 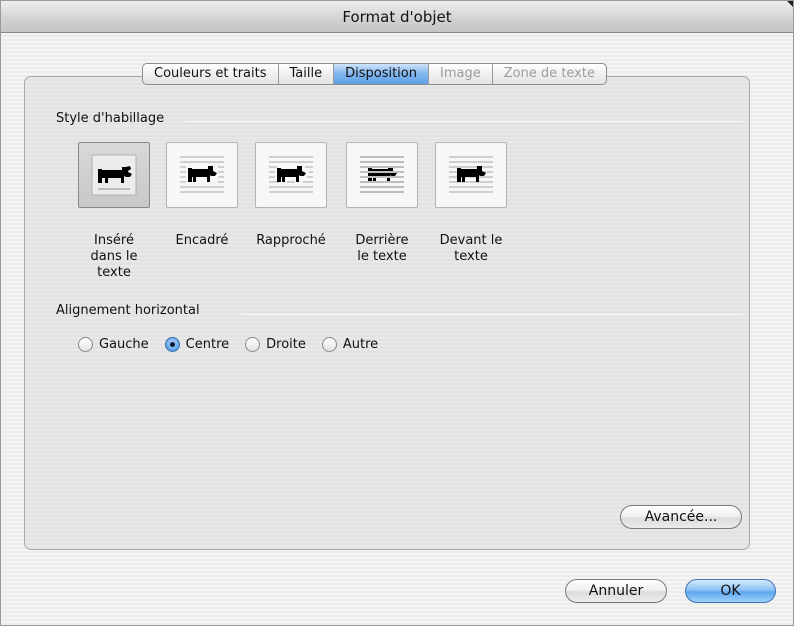 What do you see at coordinates (110, 118) in the screenshot?
I see `wrapping-style-label: Style d'habillage` at bounding box center [110, 118].